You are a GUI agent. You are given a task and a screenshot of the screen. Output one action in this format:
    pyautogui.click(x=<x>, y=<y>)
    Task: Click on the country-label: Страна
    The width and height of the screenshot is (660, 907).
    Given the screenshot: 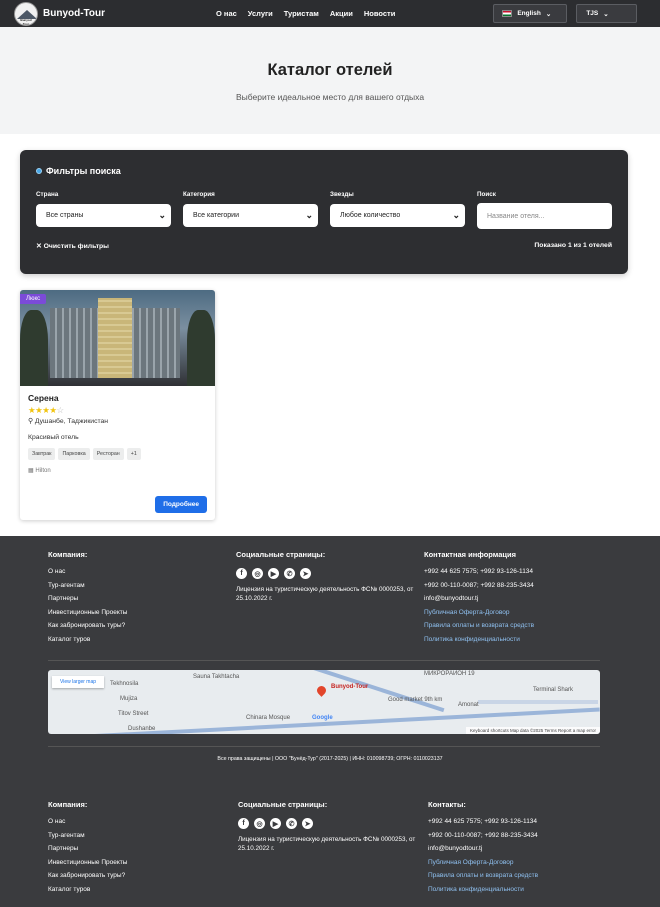 What is the action you would take?
    pyautogui.click(x=47, y=194)
    